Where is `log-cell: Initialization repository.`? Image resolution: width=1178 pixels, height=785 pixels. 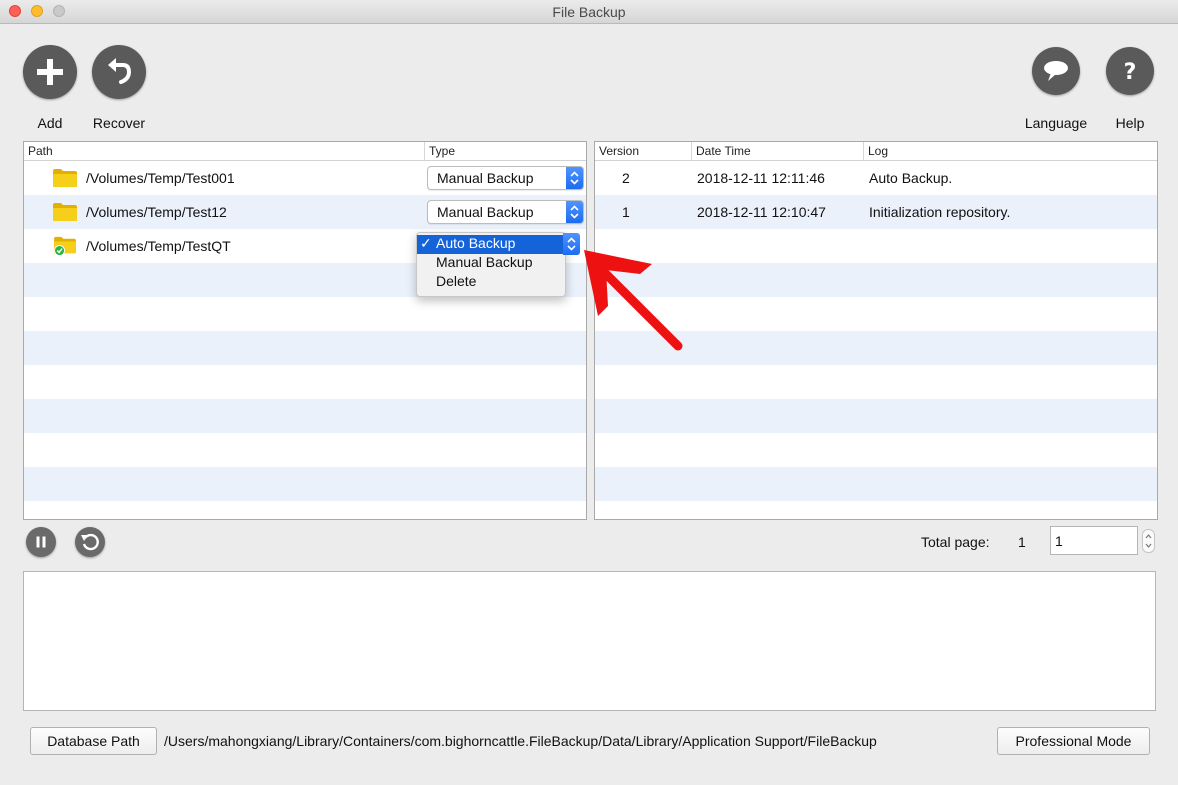 log-cell: Initialization repository. is located at coordinates (940, 212).